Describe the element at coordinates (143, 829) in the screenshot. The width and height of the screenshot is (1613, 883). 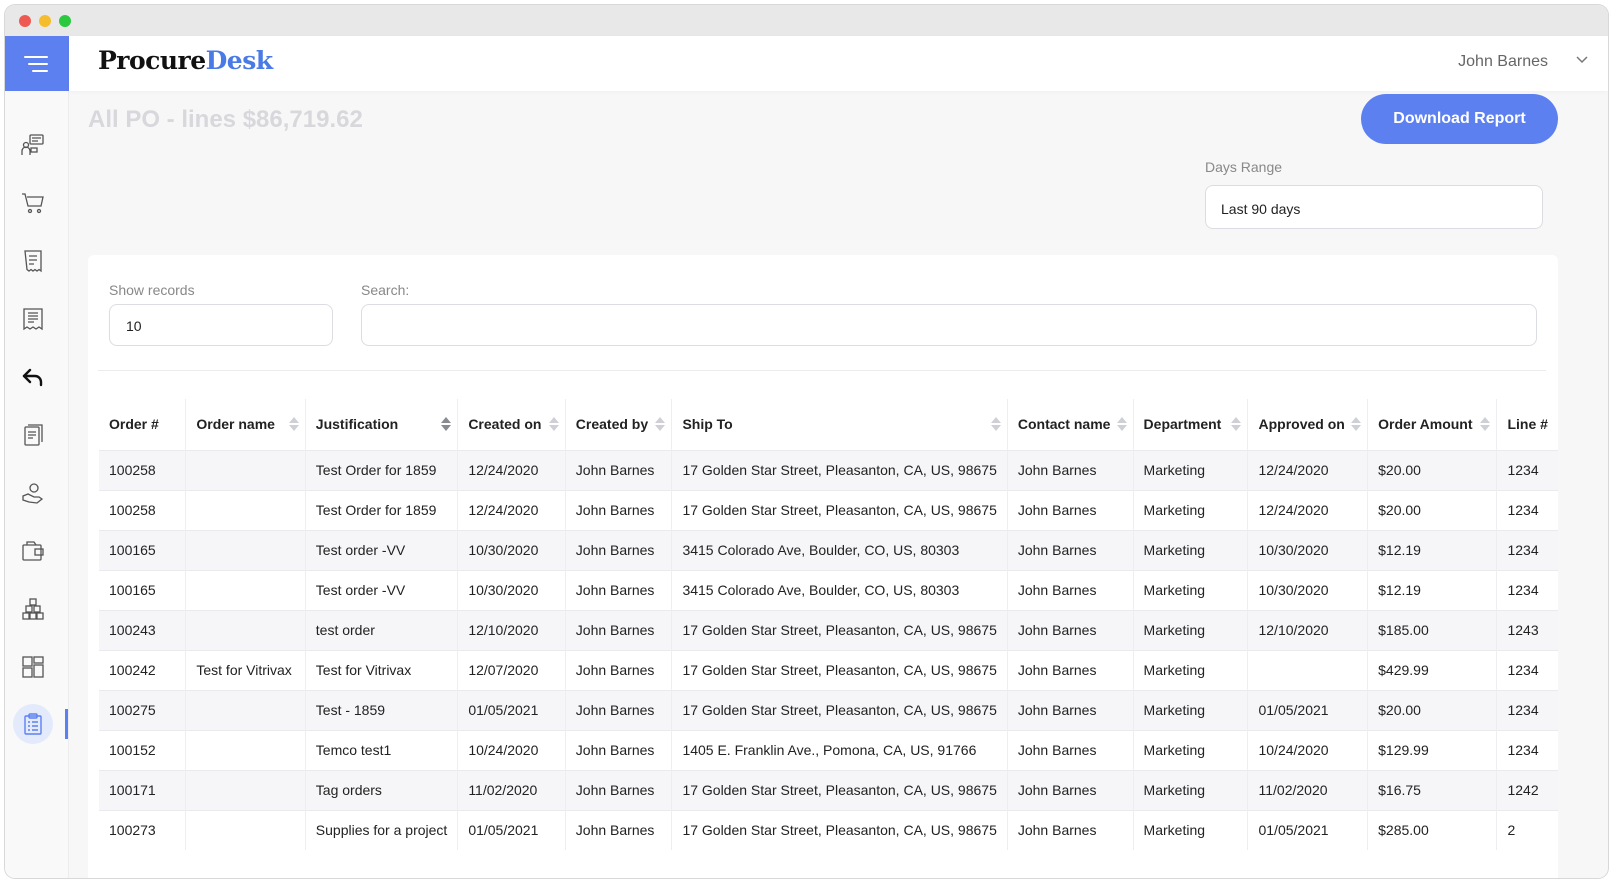
I see `order-number-cell: 100273` at that location.